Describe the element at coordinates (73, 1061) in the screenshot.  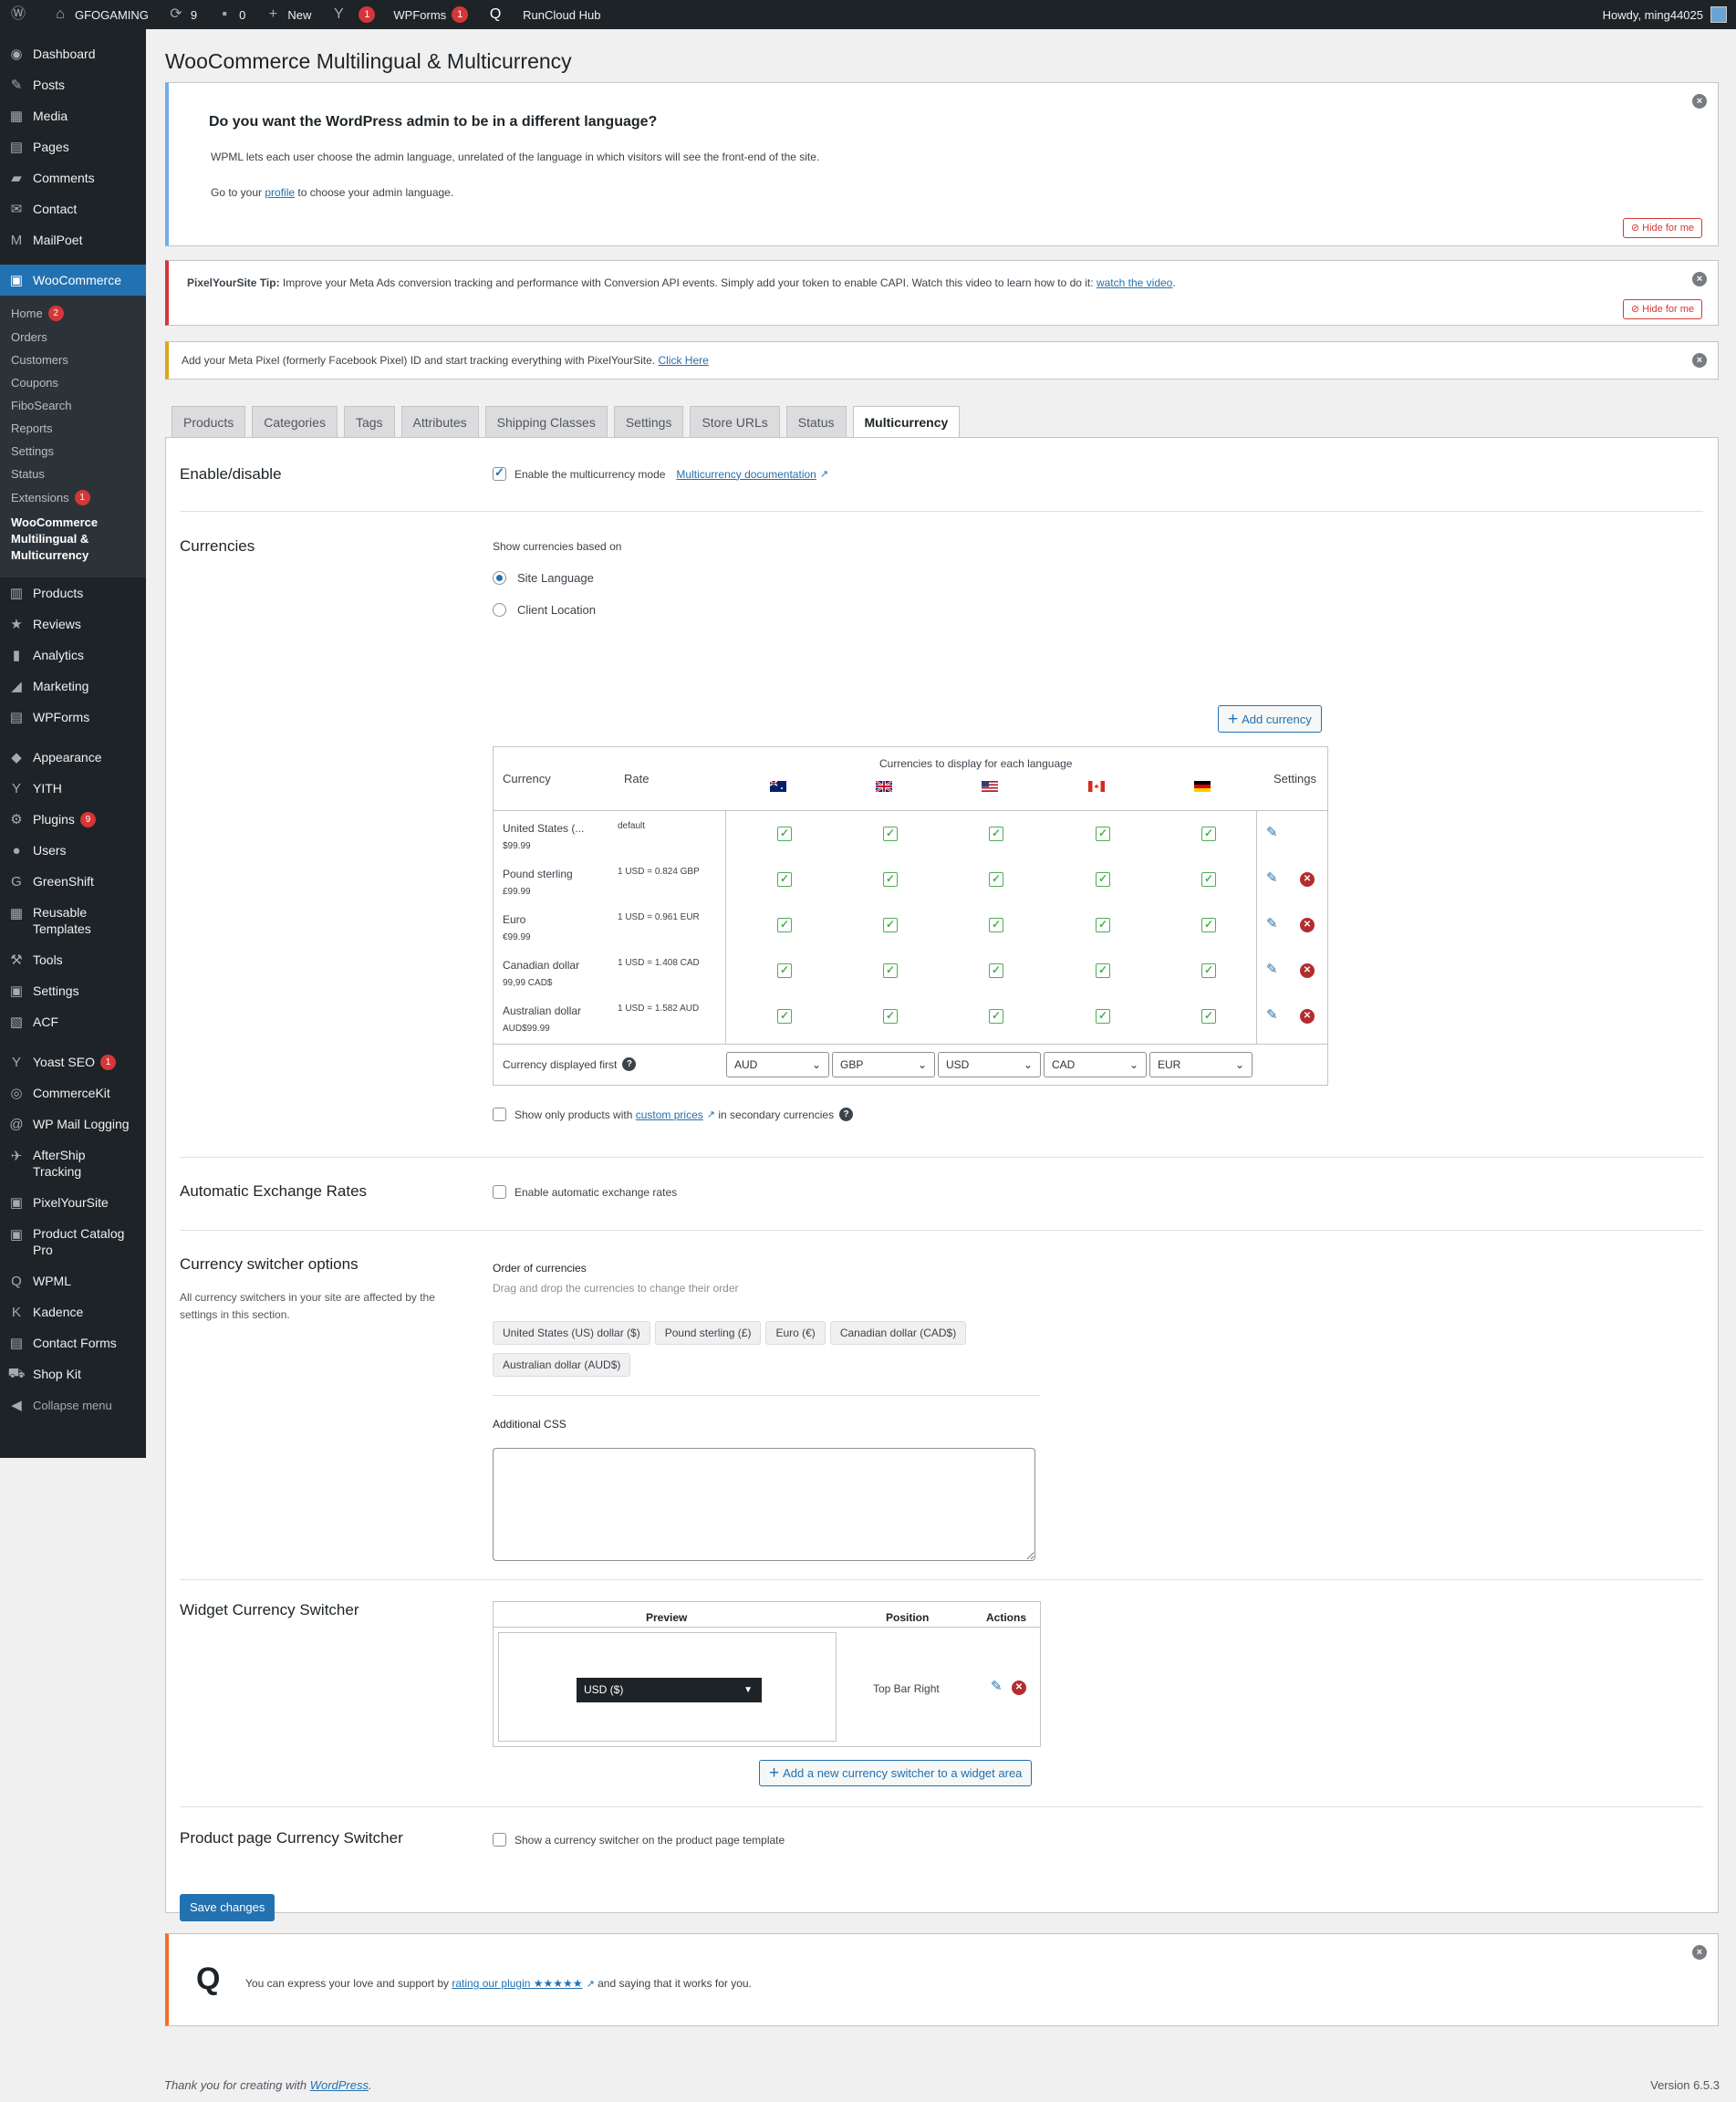
I see `sidebar-item-yoast-seo: Y Yoast SEO 1` at that location.